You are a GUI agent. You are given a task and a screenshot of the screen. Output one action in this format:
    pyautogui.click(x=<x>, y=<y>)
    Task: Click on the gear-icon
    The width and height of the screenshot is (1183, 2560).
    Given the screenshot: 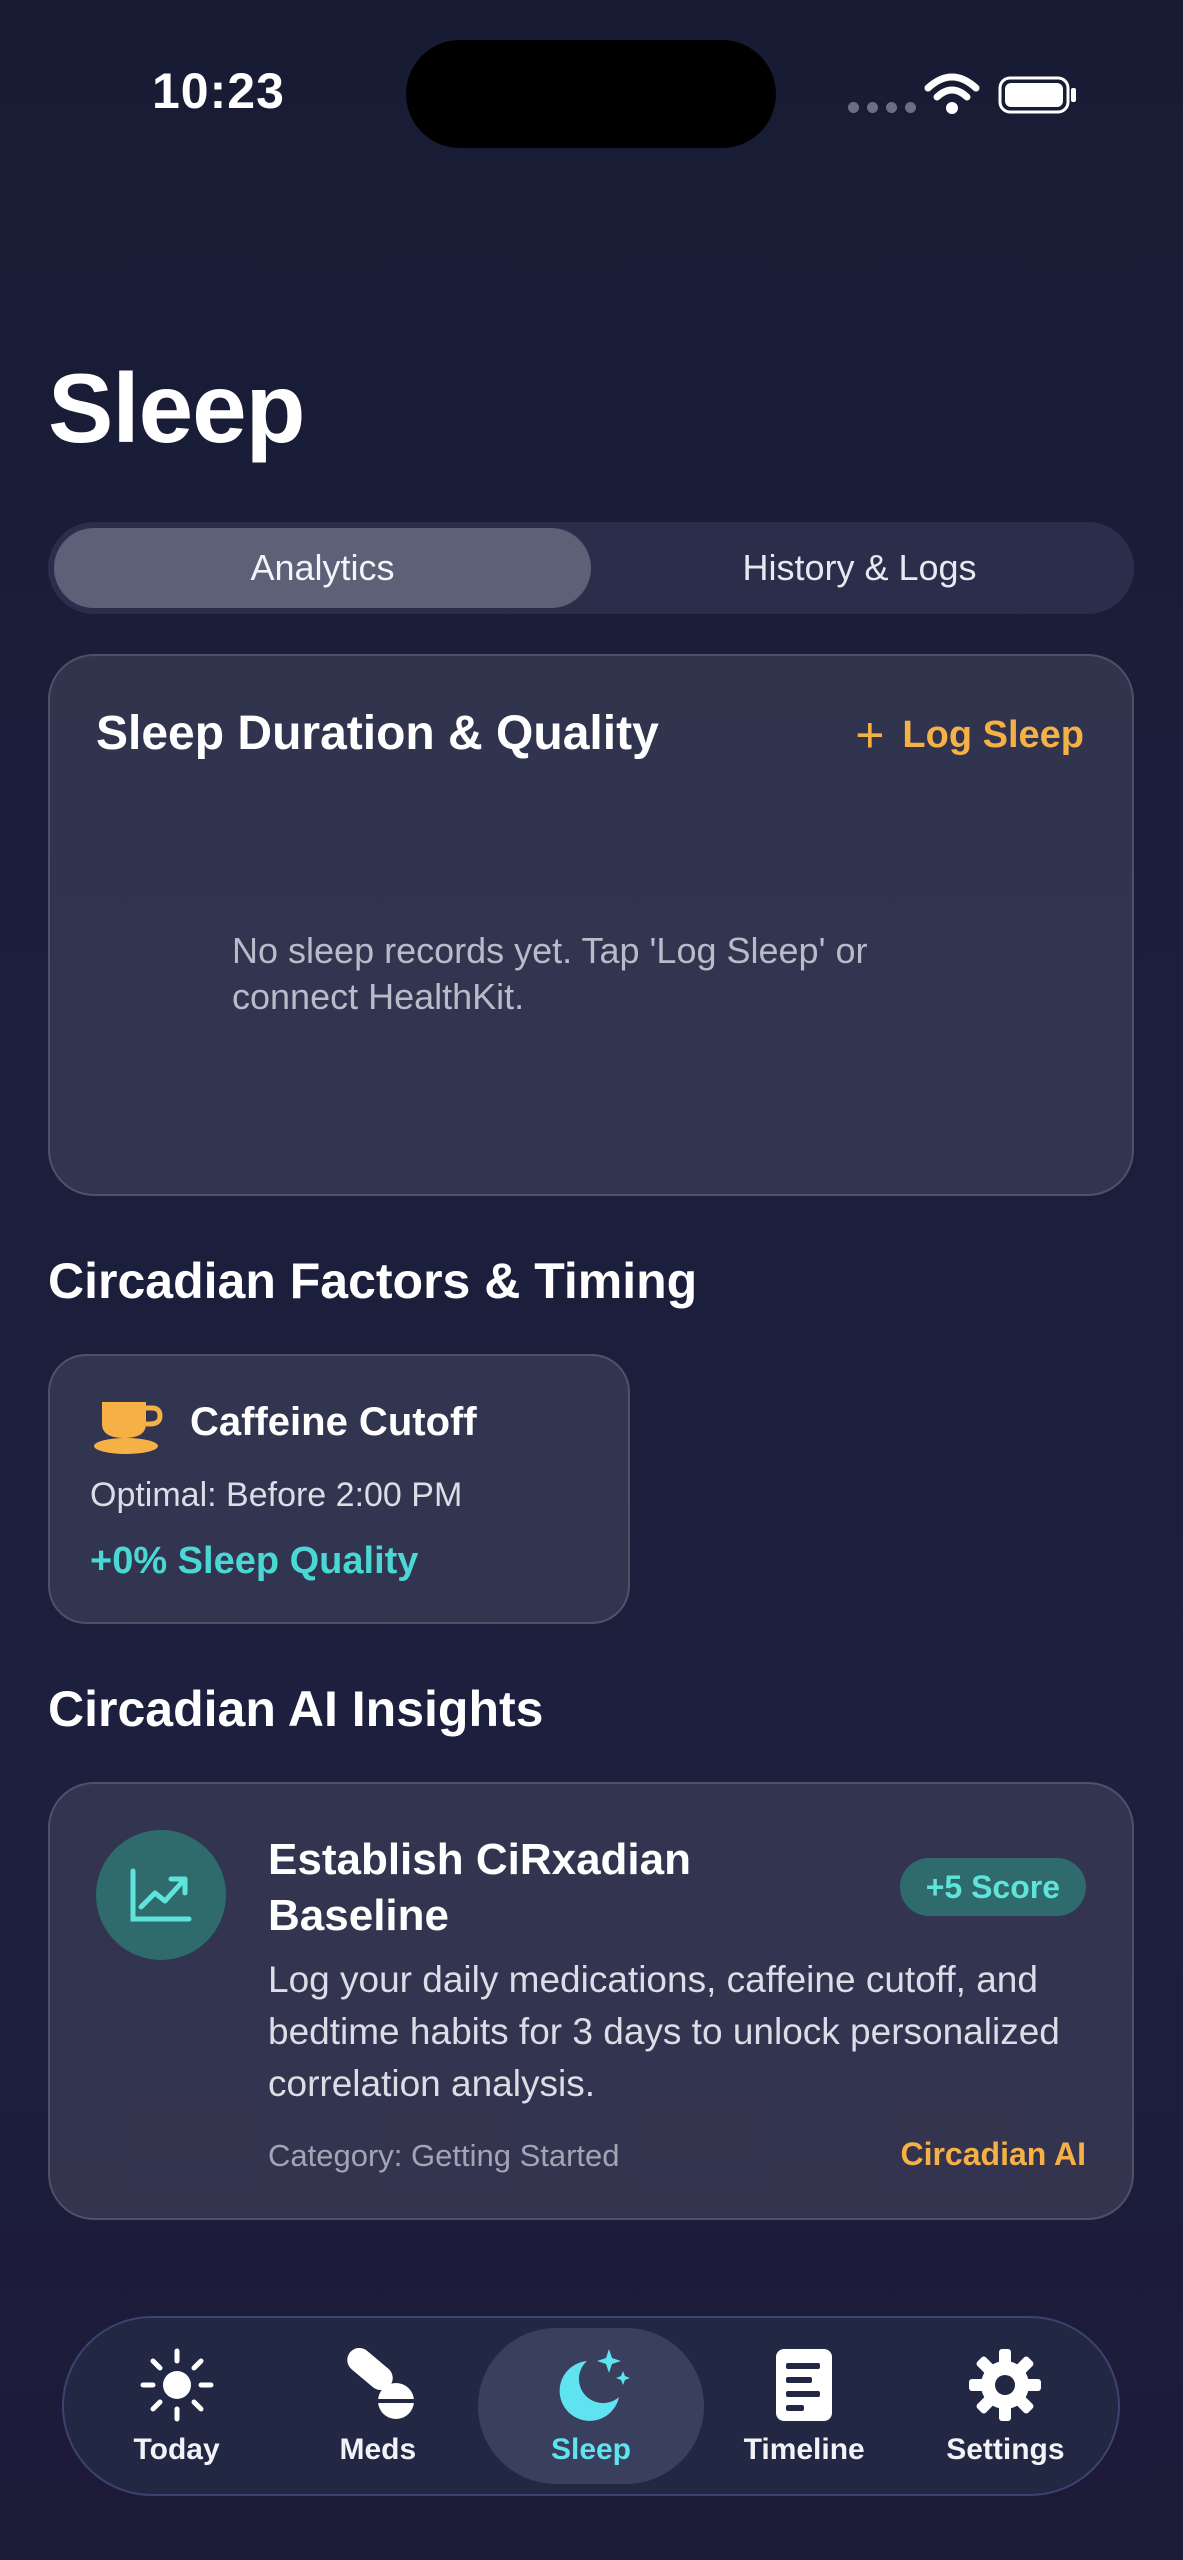 What is the action you would take?
    pyautogui.click(x=1005, y=2385)
    